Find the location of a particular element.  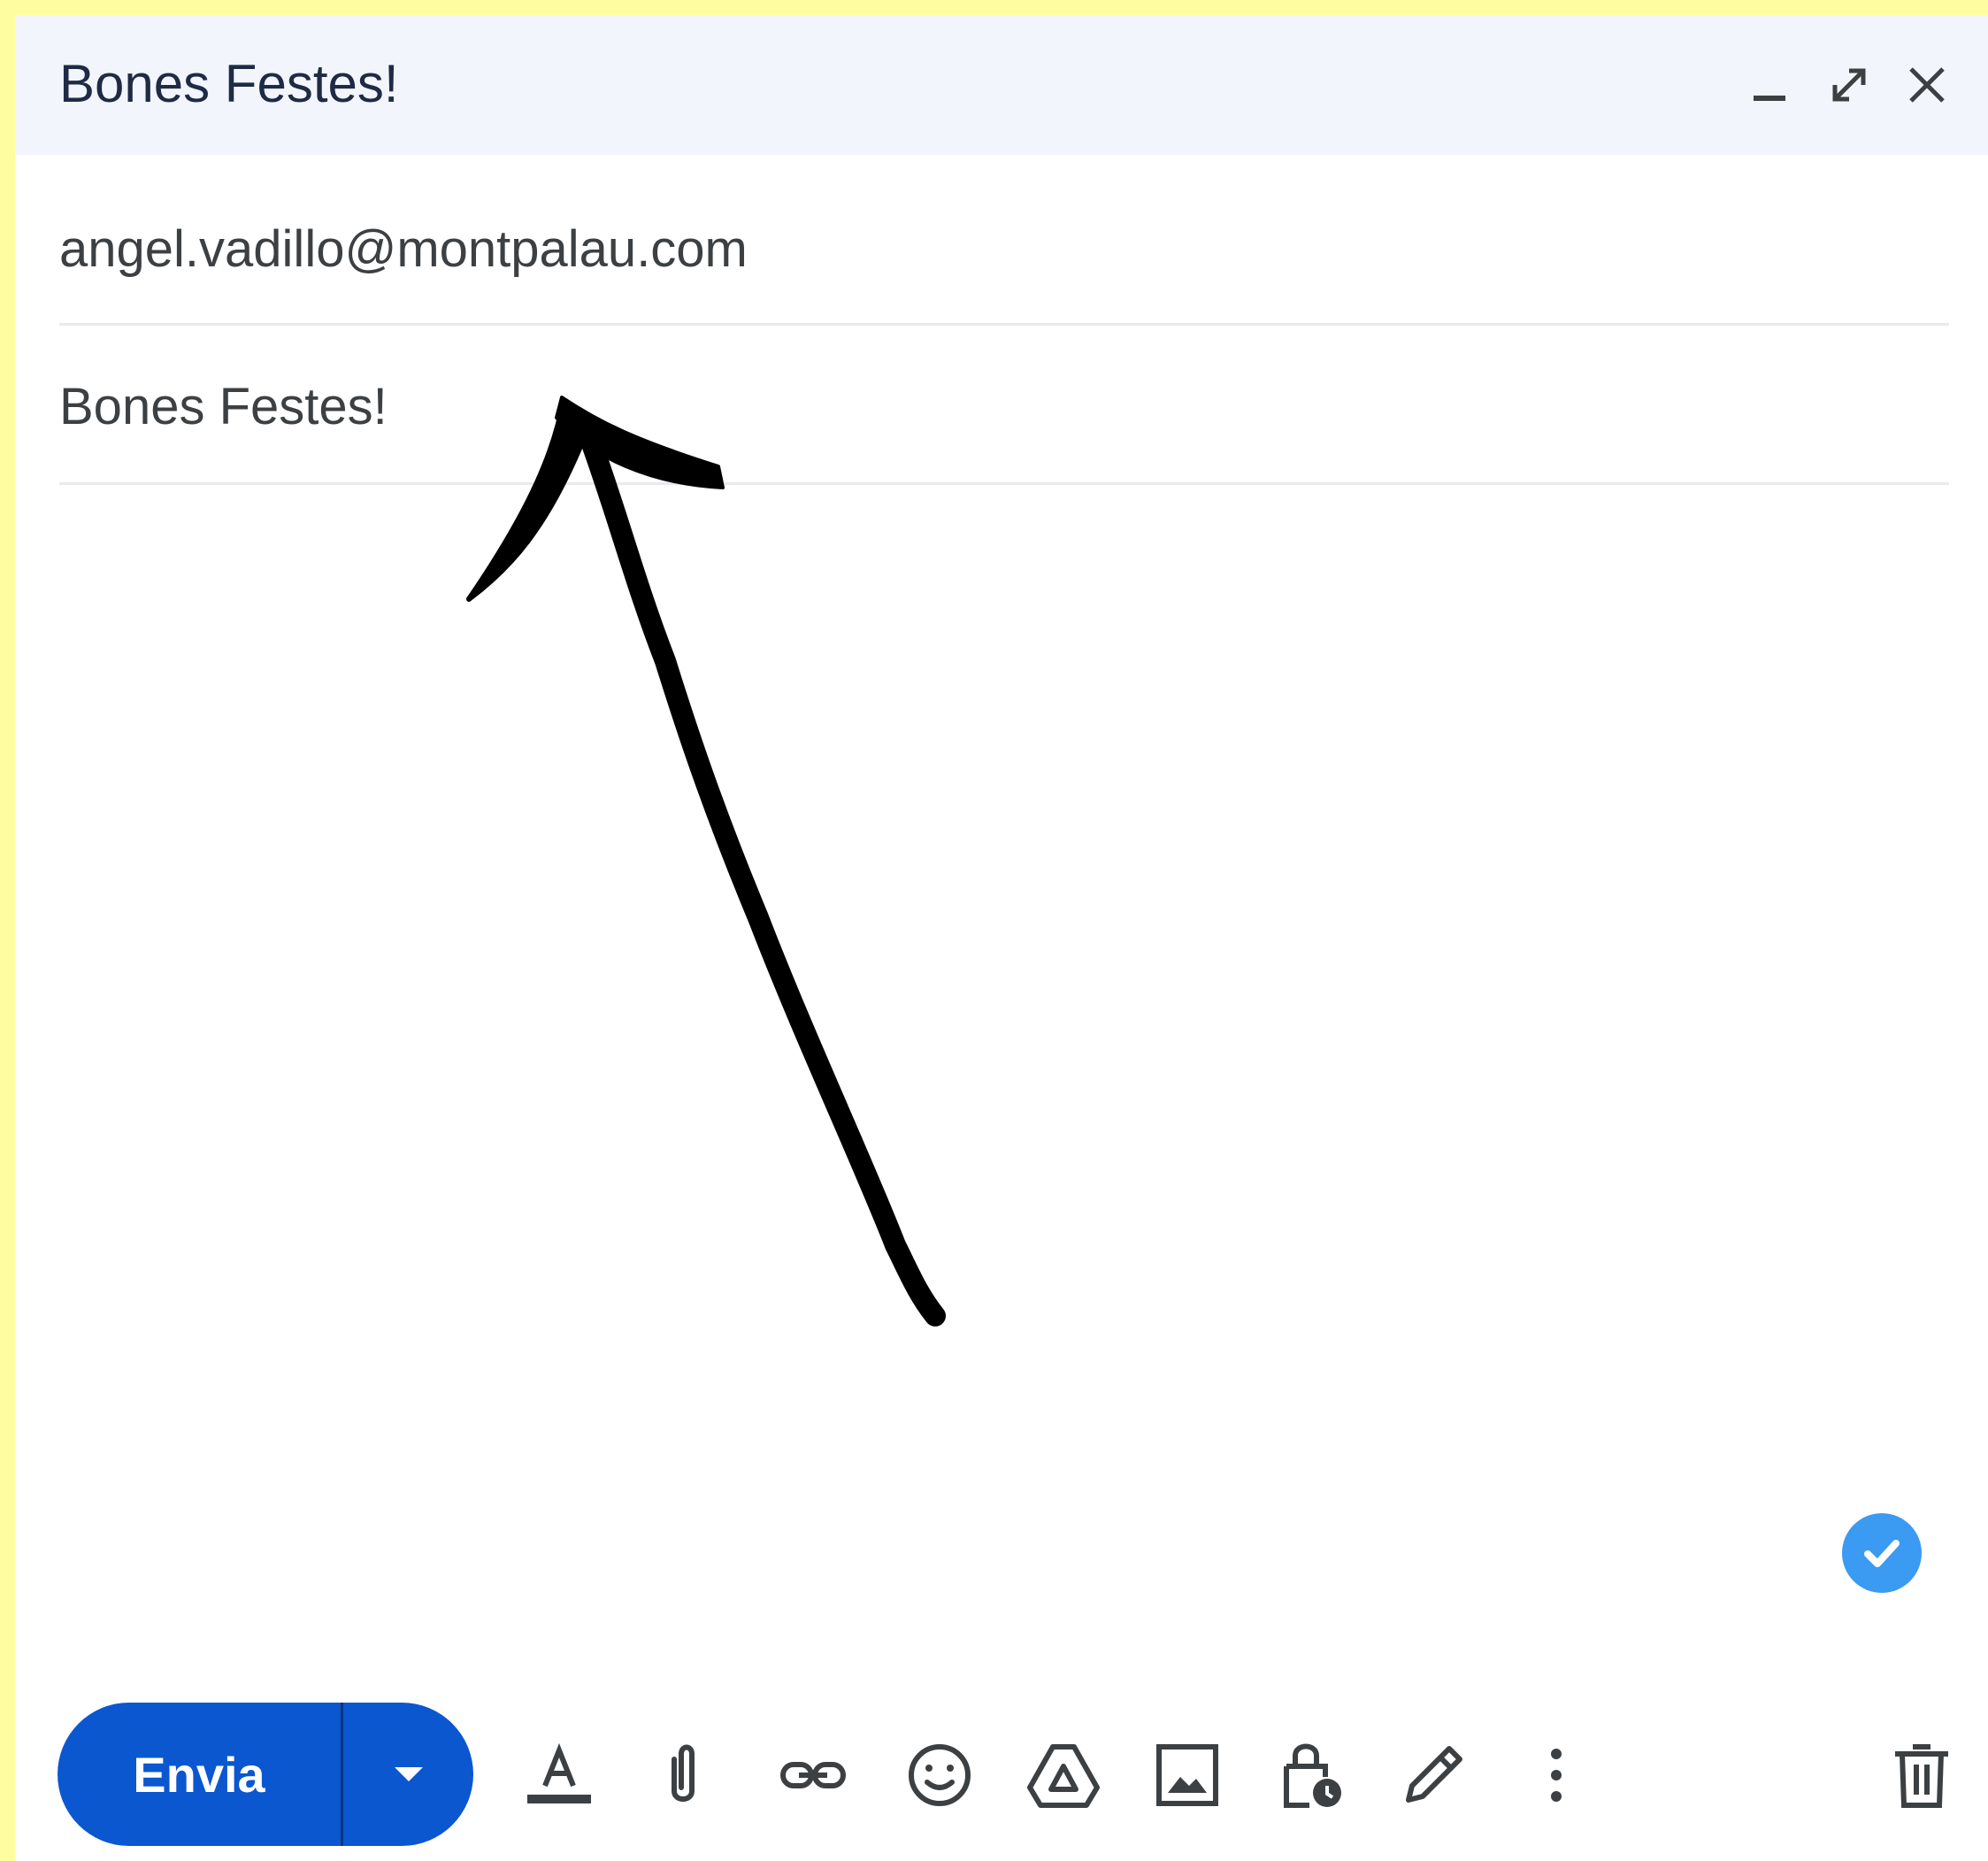

emoji-icon is located at coordinates (939, 1775).